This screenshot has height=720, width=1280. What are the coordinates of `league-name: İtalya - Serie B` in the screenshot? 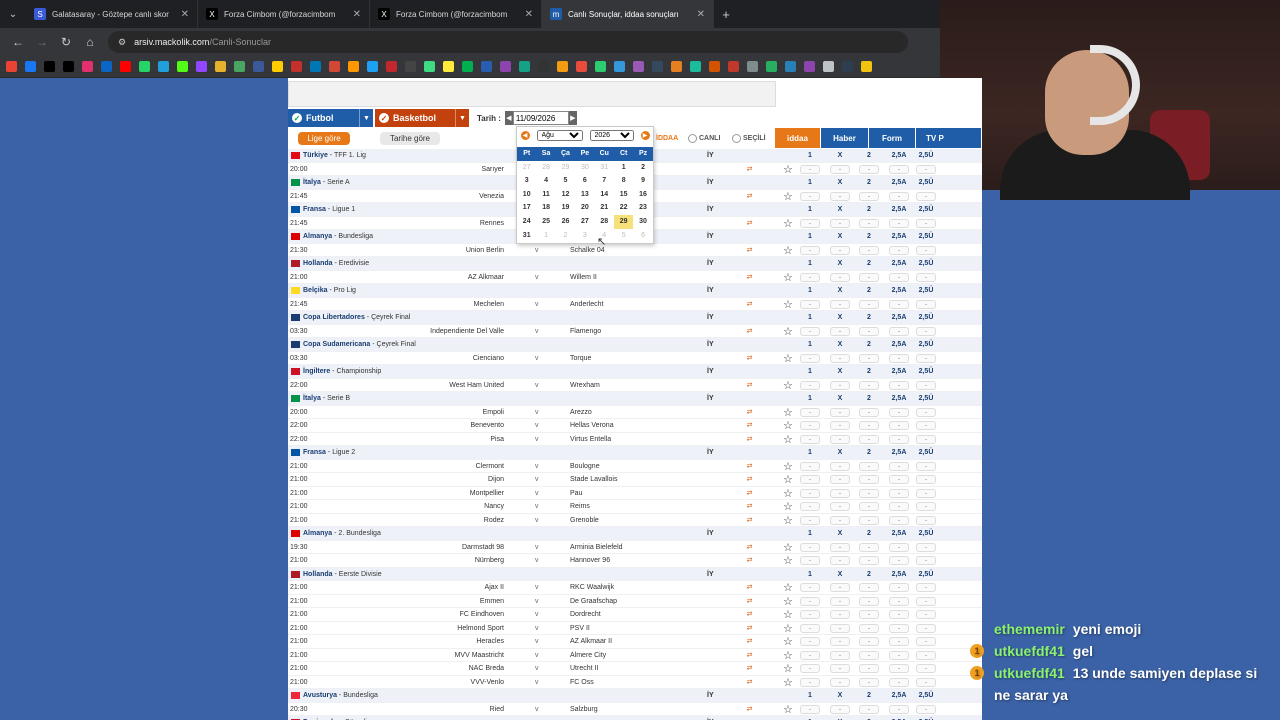 It's located at (326, 398).